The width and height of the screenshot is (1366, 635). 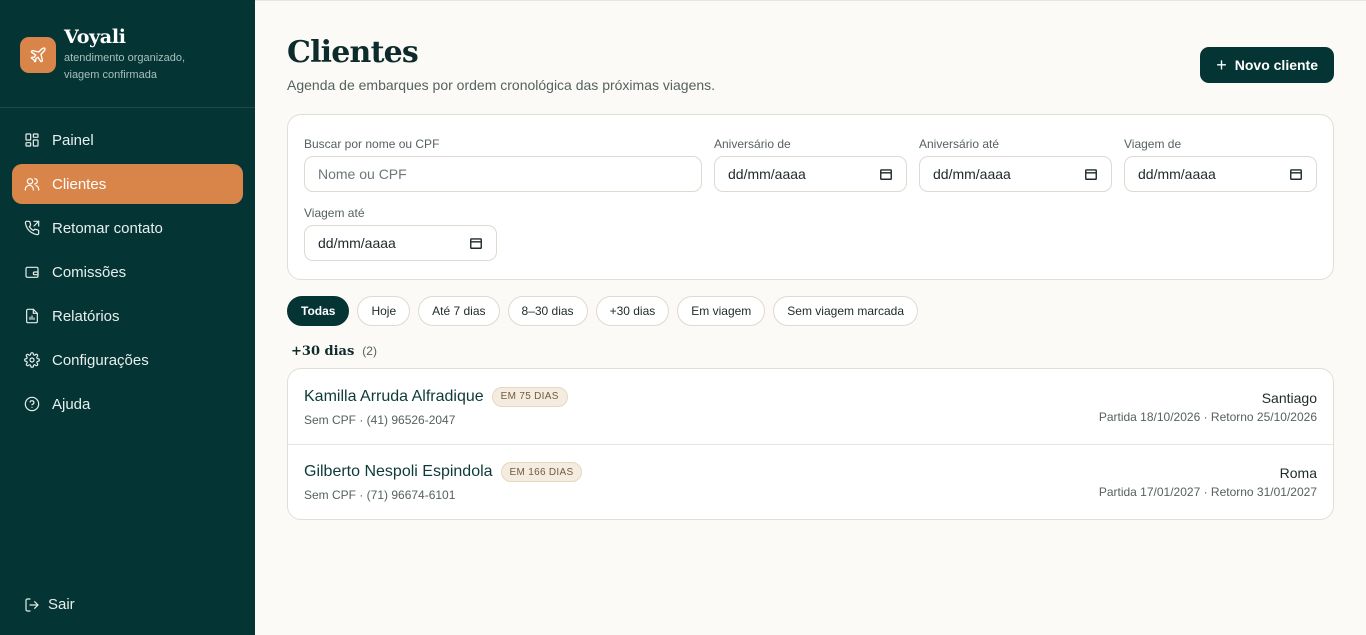 What do you see at coordinates (100, 360) in the screenshot?
I see `sidebar-item-label: Configurações` at bounding box center [100, 360].